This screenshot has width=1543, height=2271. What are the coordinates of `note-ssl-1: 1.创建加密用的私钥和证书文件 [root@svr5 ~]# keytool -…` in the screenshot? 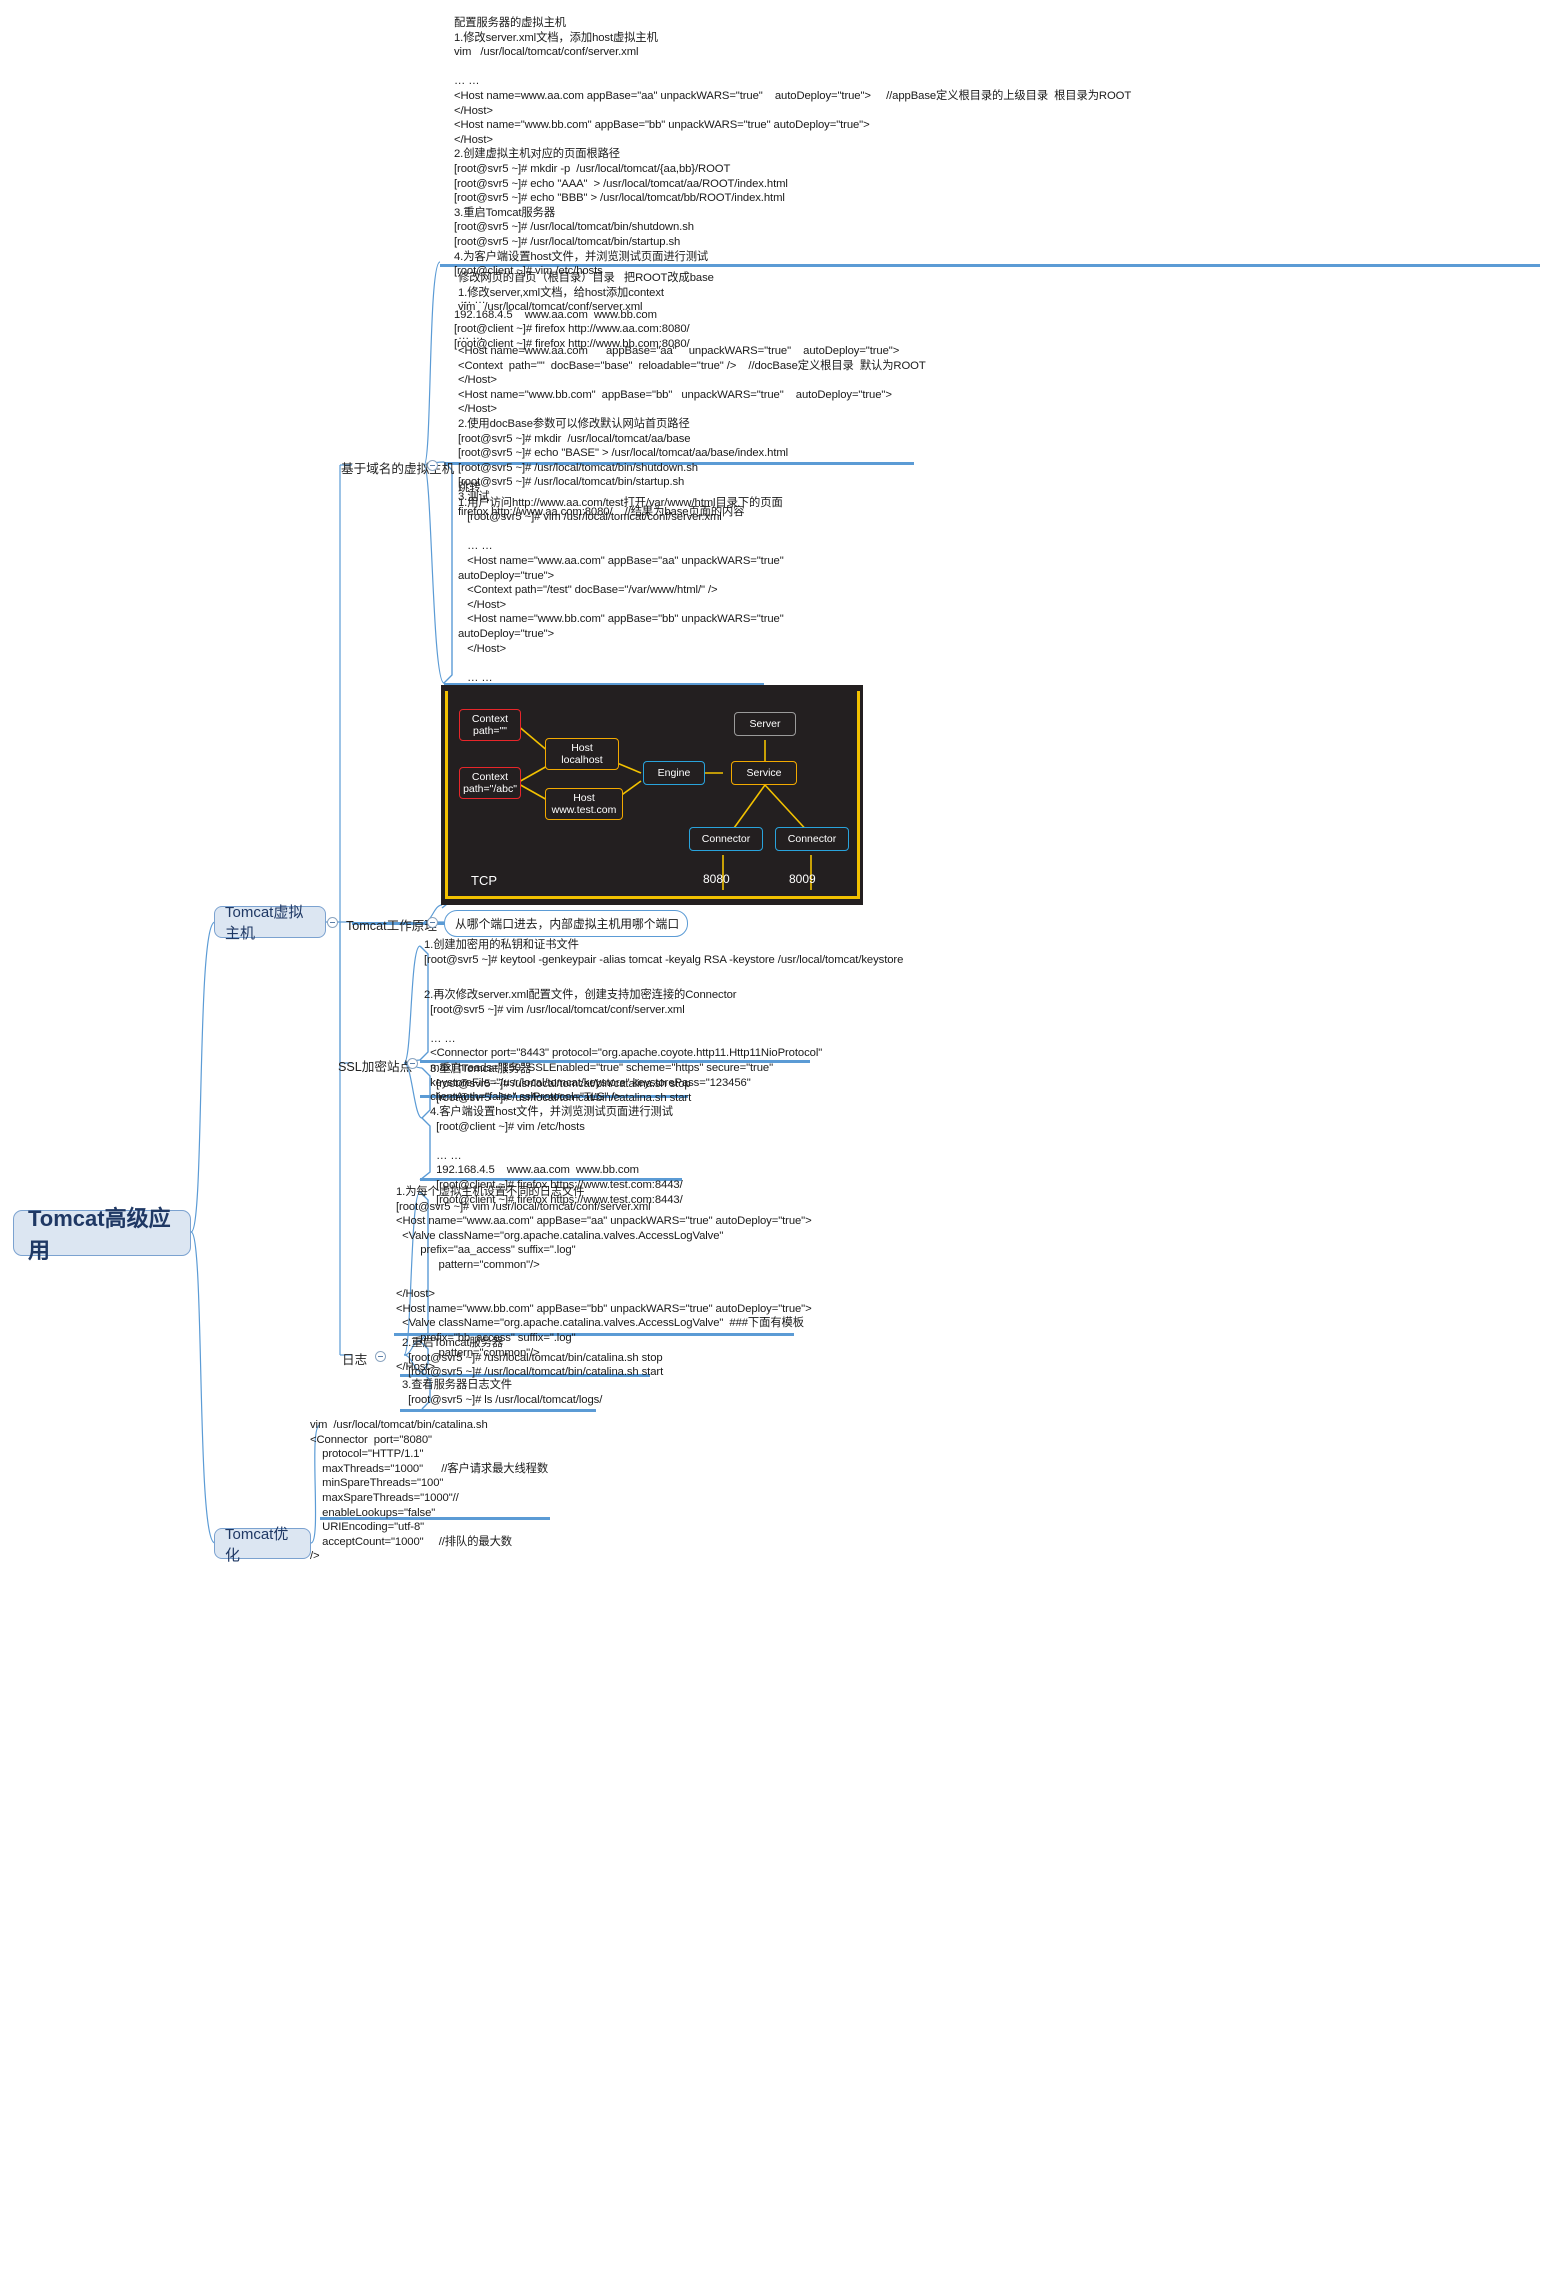 It's located at (663, 952).